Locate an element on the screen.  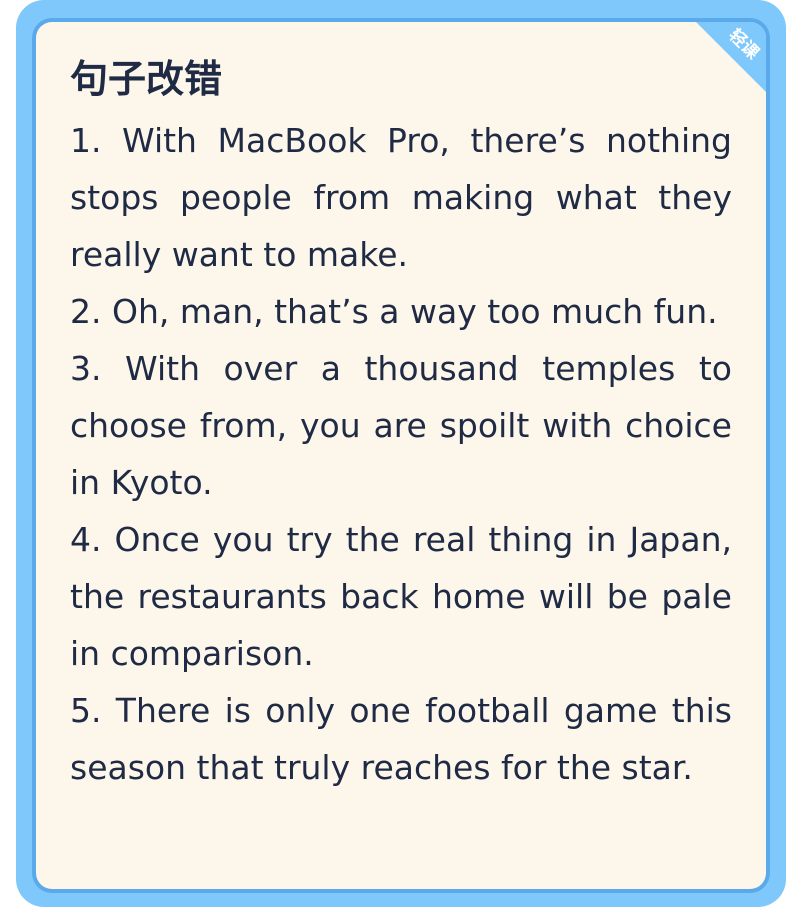
corner-tag-badge: 轻课 is located at coordinates (731, 57).